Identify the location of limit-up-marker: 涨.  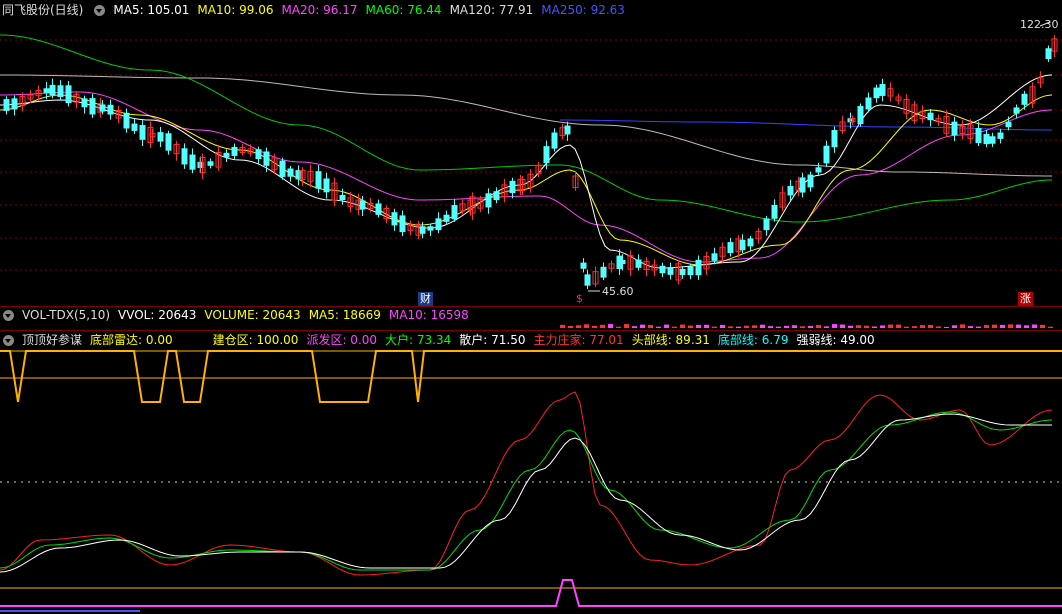
(1025, 299).